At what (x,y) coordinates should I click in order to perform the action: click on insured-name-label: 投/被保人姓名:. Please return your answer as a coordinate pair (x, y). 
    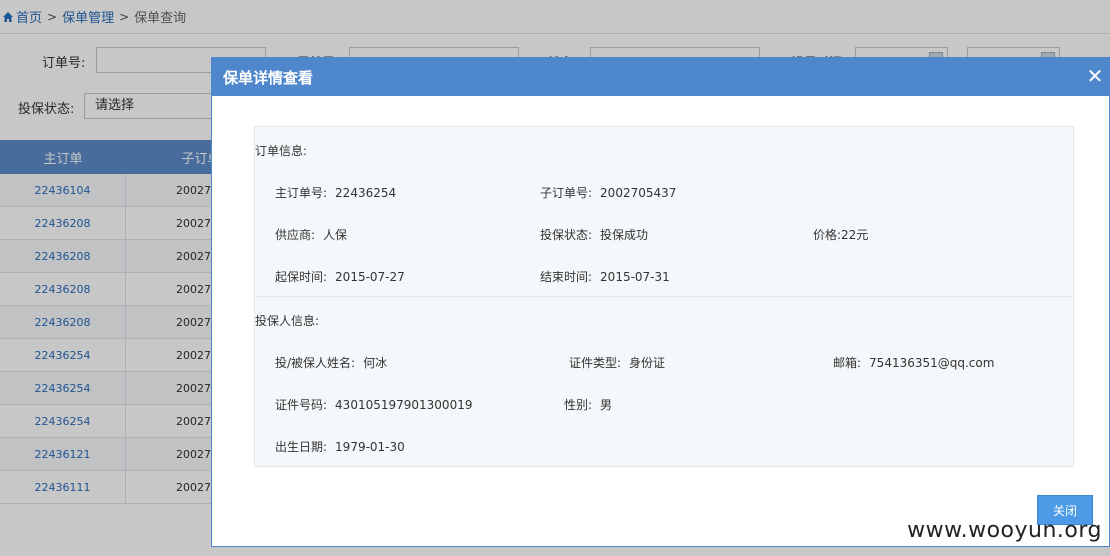
    Looking at the image, I should click on (315, 363).